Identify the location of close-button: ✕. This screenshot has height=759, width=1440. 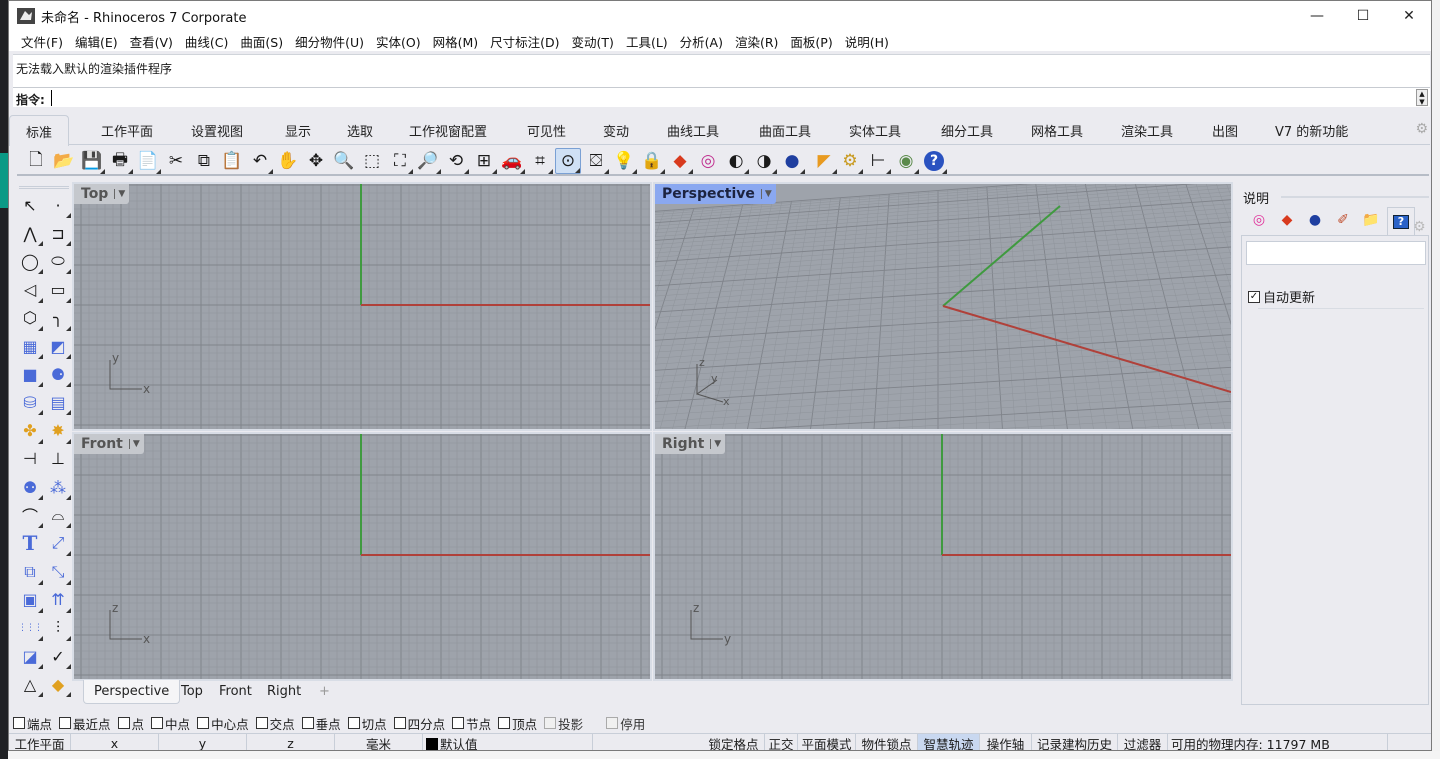
(1408, 16).